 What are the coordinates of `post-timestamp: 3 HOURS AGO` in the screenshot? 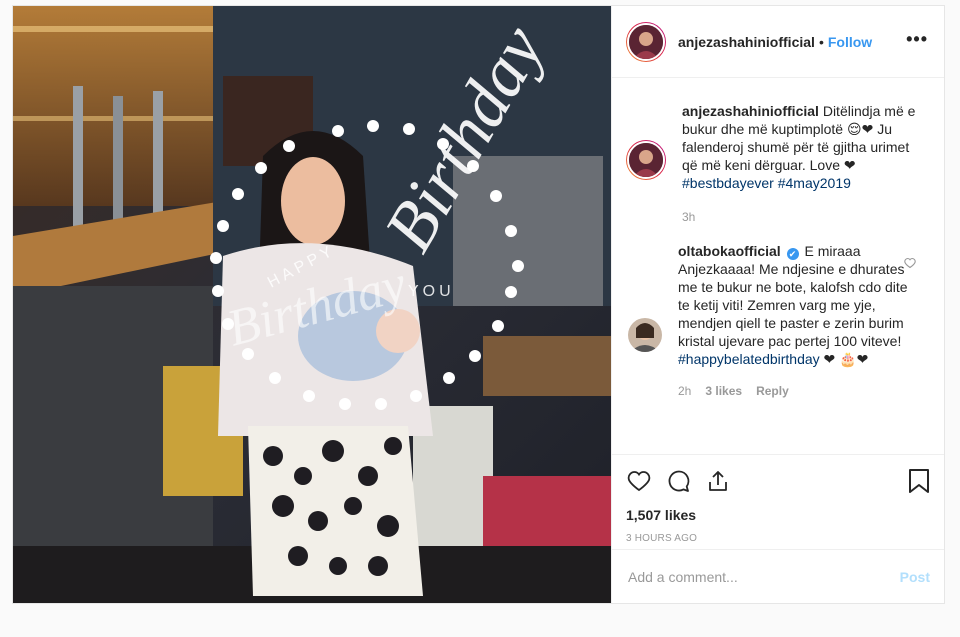 It's located at (778, 538).